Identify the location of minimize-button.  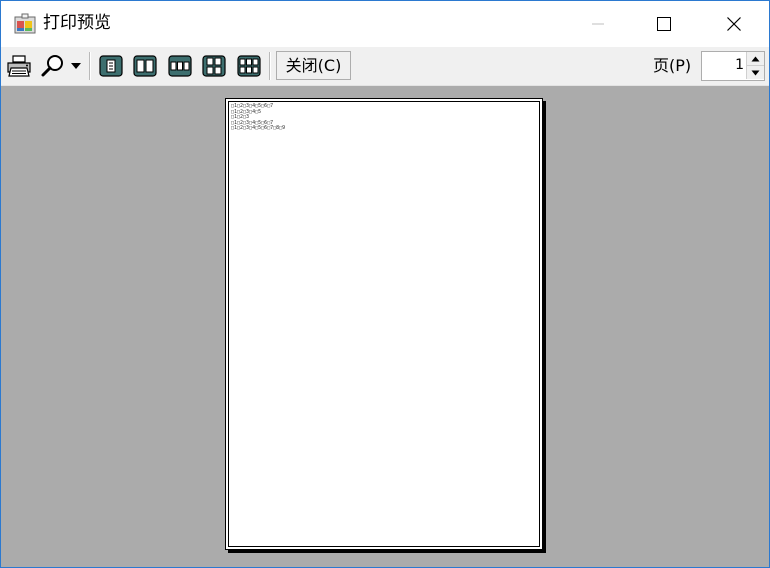
(598, 24).